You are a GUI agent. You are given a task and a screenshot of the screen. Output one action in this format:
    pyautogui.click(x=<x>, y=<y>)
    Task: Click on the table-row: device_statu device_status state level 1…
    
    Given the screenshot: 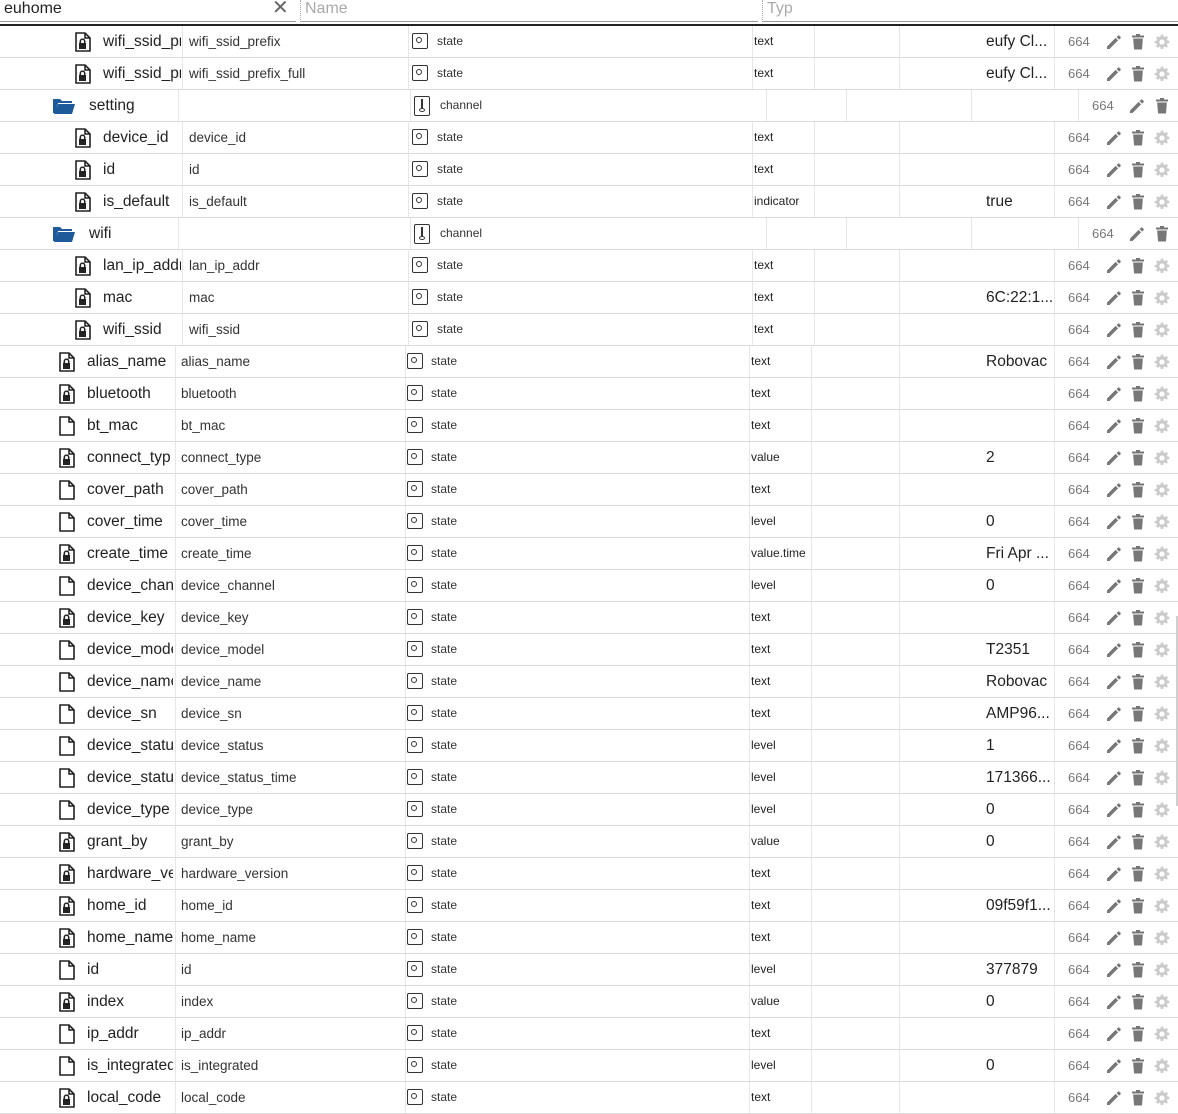 What is the action you would take?
    pyautogui.click(x=589, y=746)
    